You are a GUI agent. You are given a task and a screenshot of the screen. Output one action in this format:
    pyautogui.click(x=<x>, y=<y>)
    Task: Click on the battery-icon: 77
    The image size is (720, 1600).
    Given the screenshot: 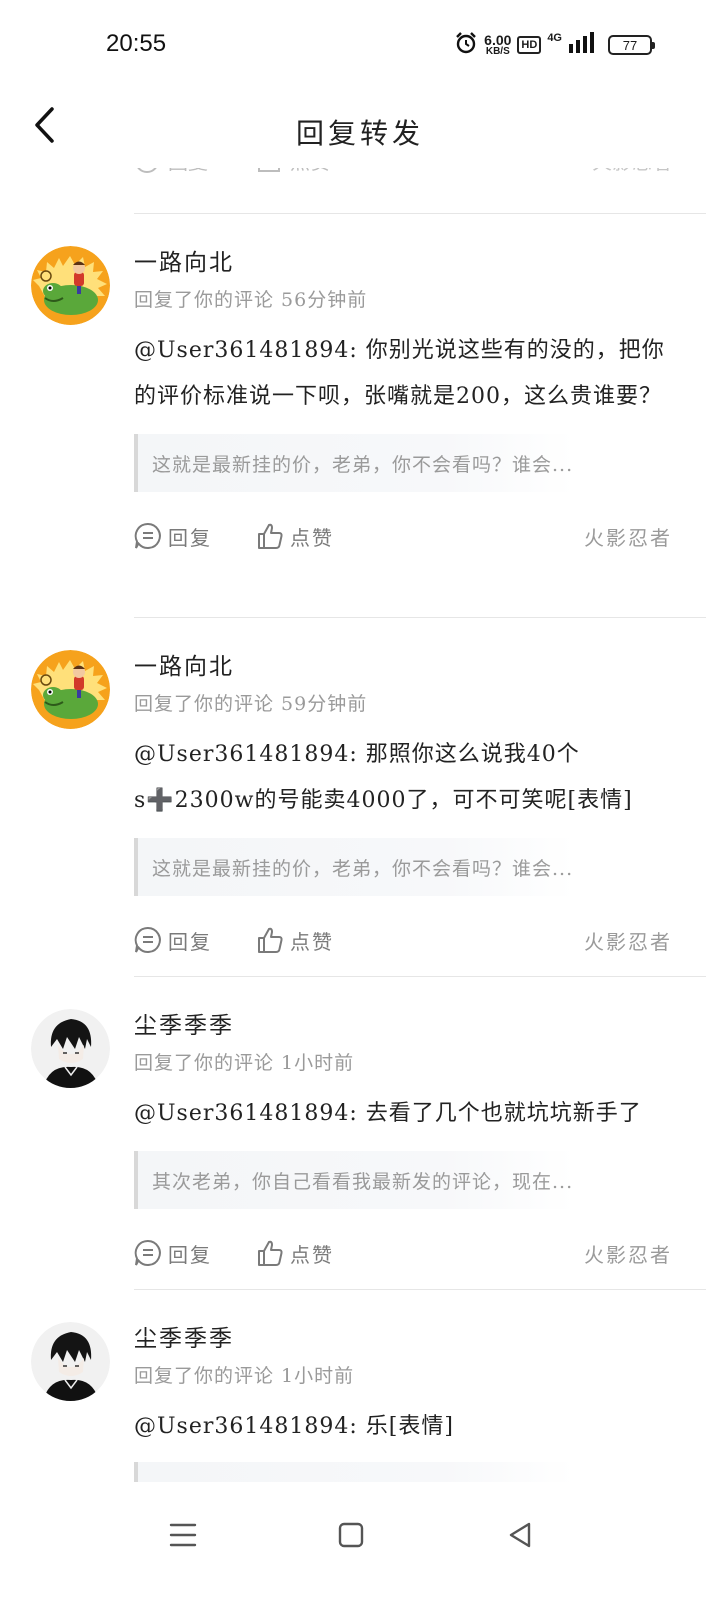 What is the action you would take?
    pyautogui.click(x=631, y=45)
    